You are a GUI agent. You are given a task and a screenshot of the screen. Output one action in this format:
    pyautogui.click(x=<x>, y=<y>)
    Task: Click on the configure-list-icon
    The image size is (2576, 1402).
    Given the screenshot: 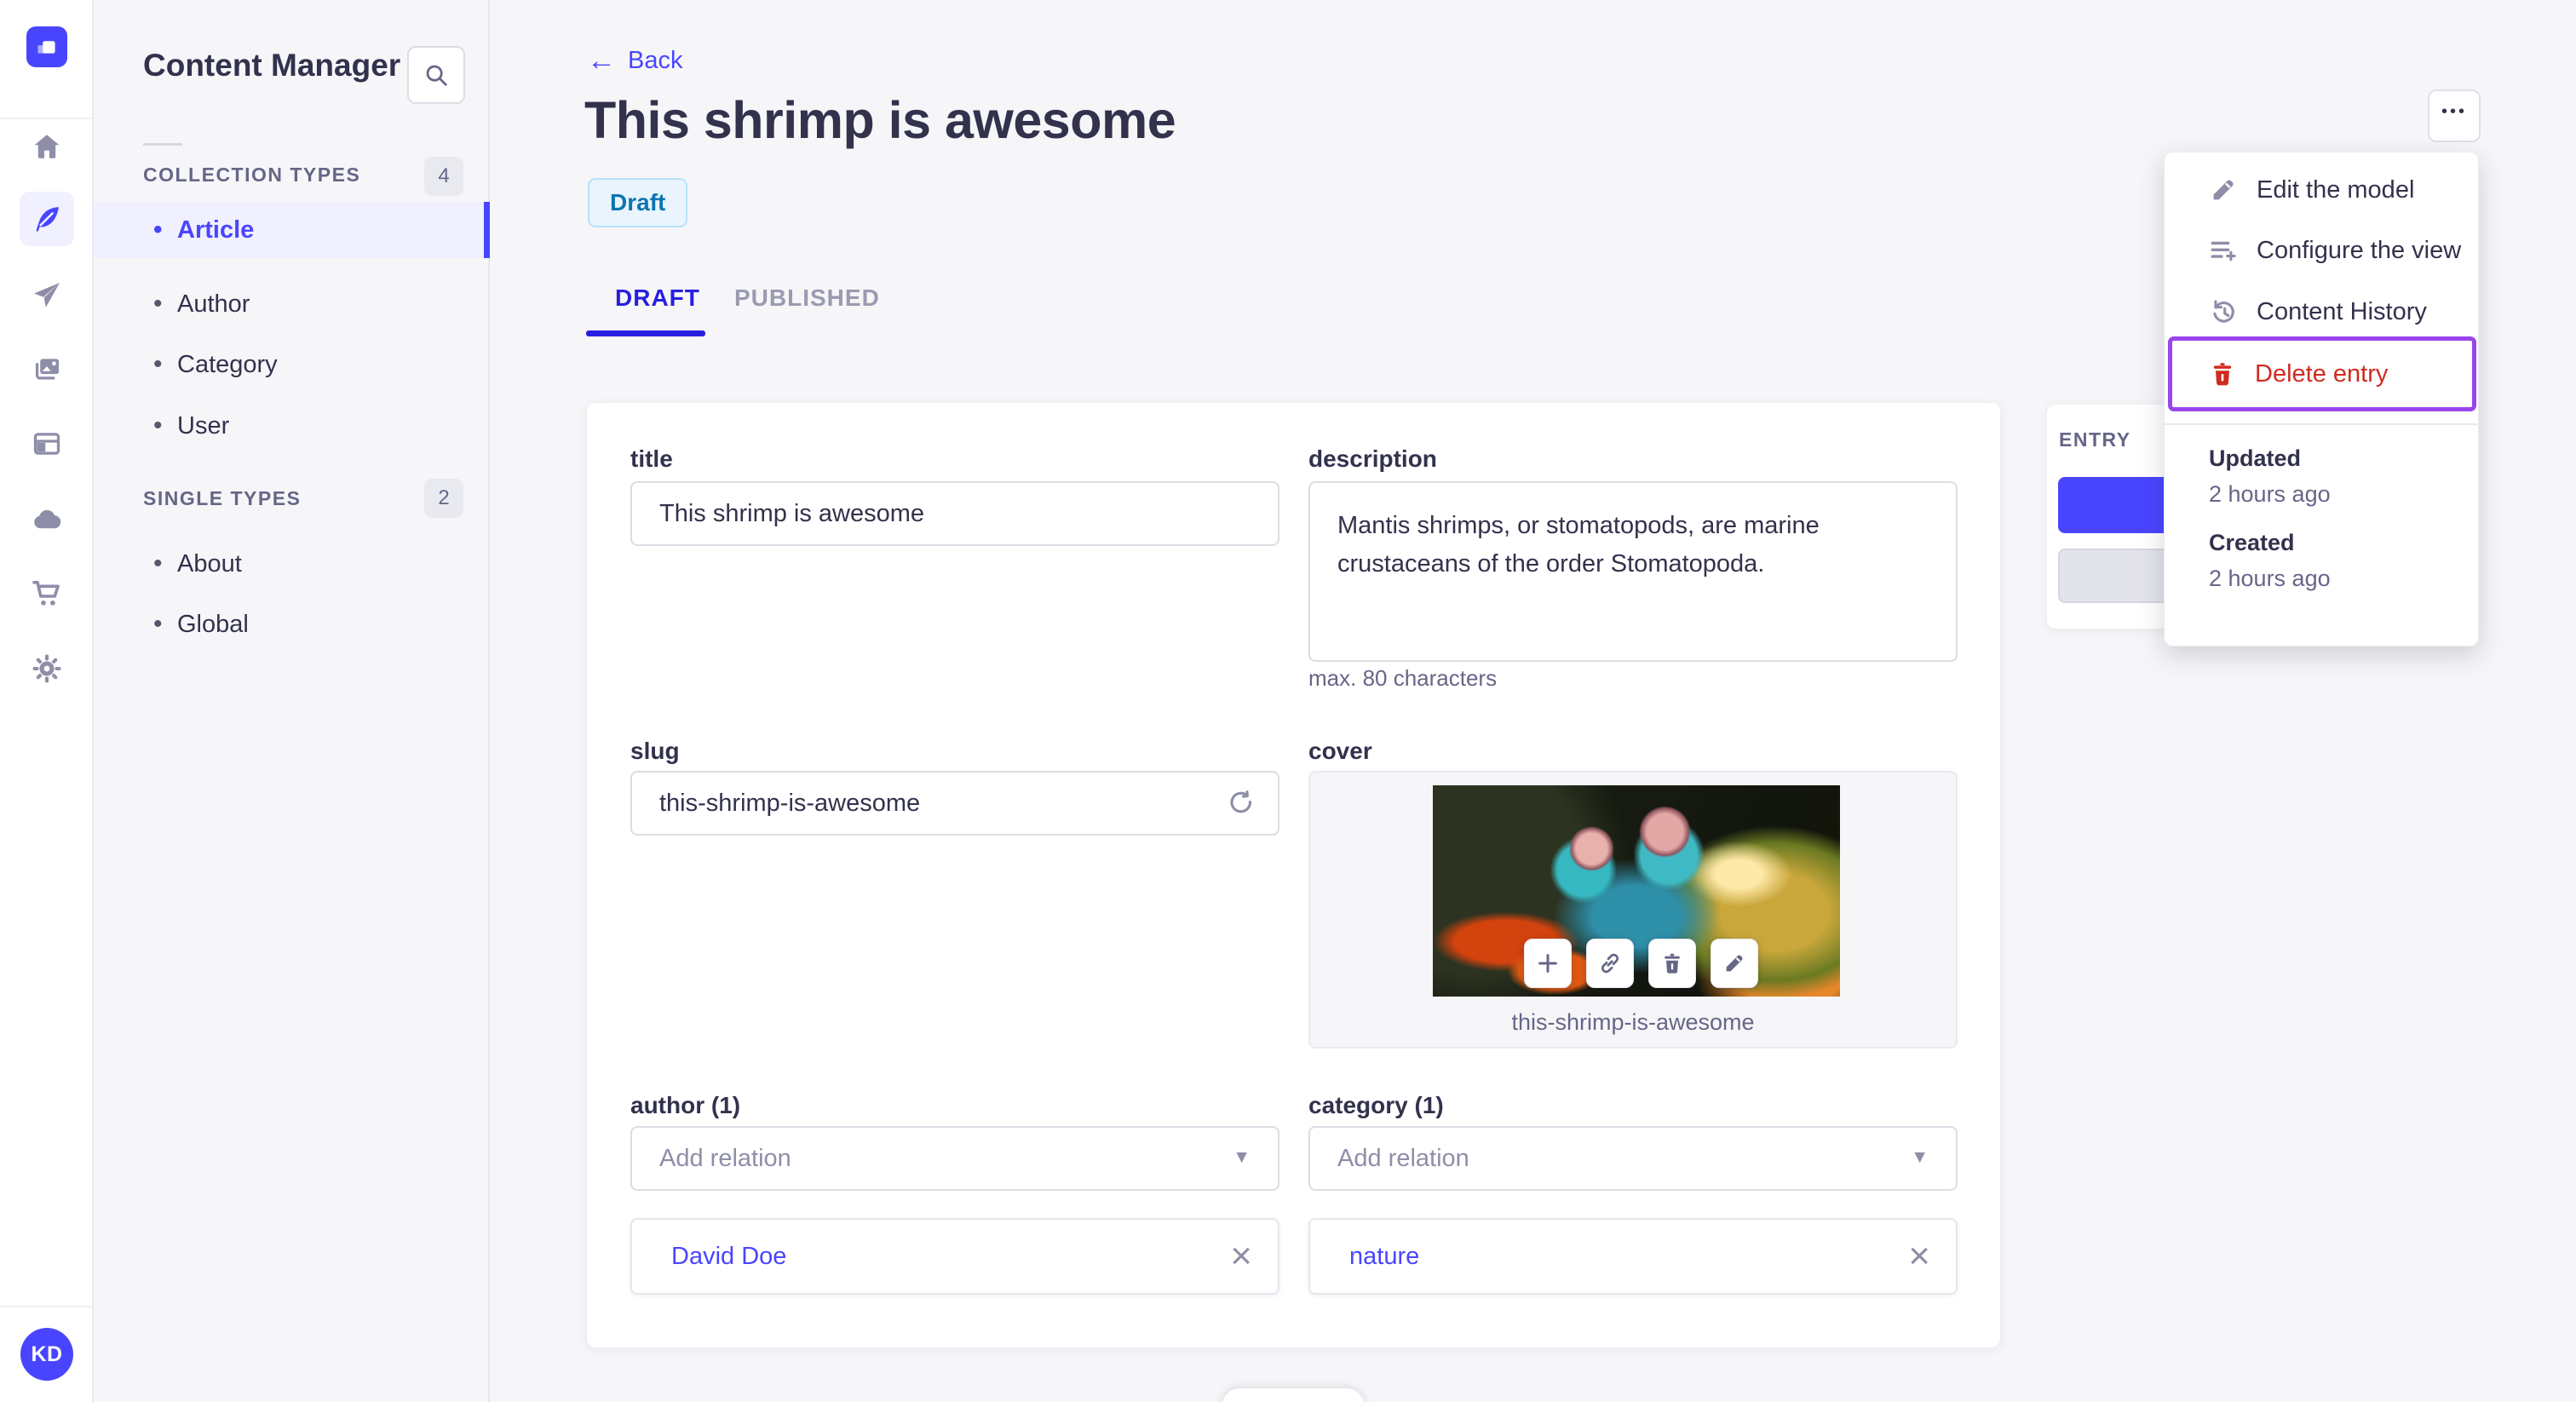 What is the action you would take?
    pyautogui.click(x=2224, y=251)
    